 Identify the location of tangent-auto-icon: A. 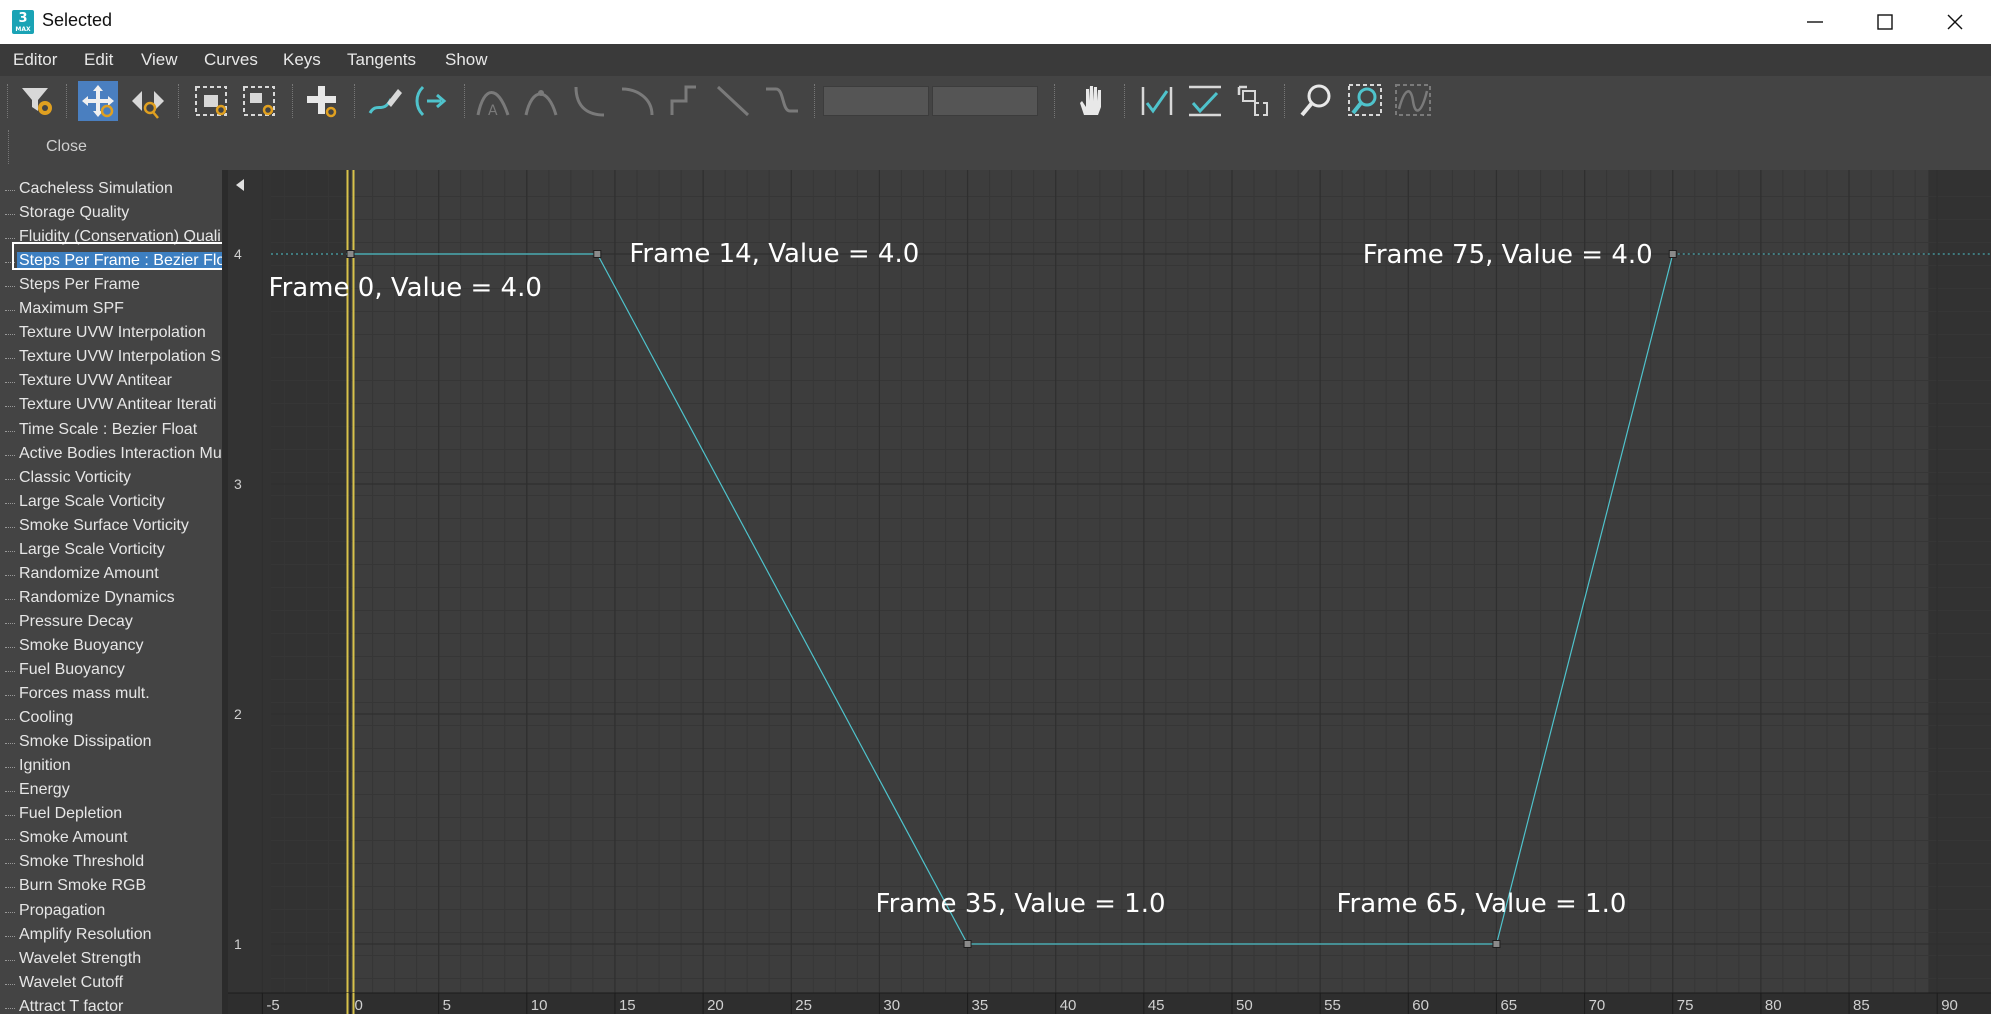
(493, 105).